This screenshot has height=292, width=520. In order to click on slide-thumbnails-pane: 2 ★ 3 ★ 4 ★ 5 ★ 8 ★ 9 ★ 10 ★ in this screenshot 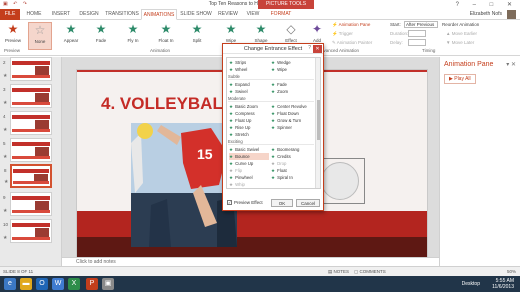, I will do `click(31, 161)`.